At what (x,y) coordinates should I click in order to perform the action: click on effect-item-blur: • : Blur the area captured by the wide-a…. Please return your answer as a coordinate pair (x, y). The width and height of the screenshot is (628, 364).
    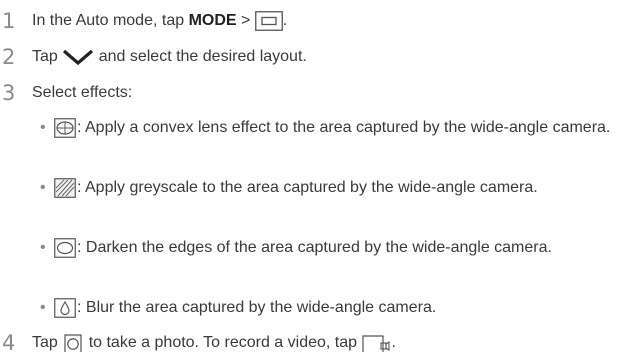
    Looking at the image, I should click on (330, 308).